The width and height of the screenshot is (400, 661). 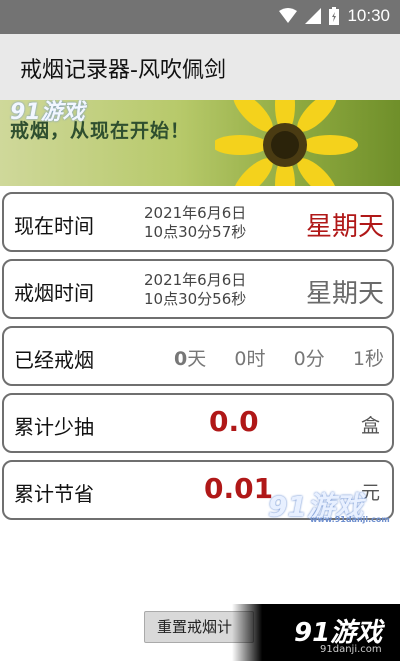 I want to click on elapsed-hours: 0时, so click(x=250, y=359).